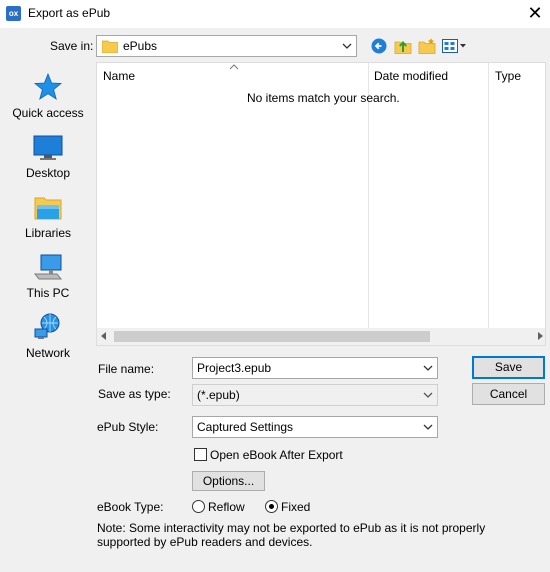 This screenshot has width=550, height=572. What do you see at coordinates (295, 507) in the screenshot?
I see `fixed-label: Fixed` at bounding box center [295, 507].